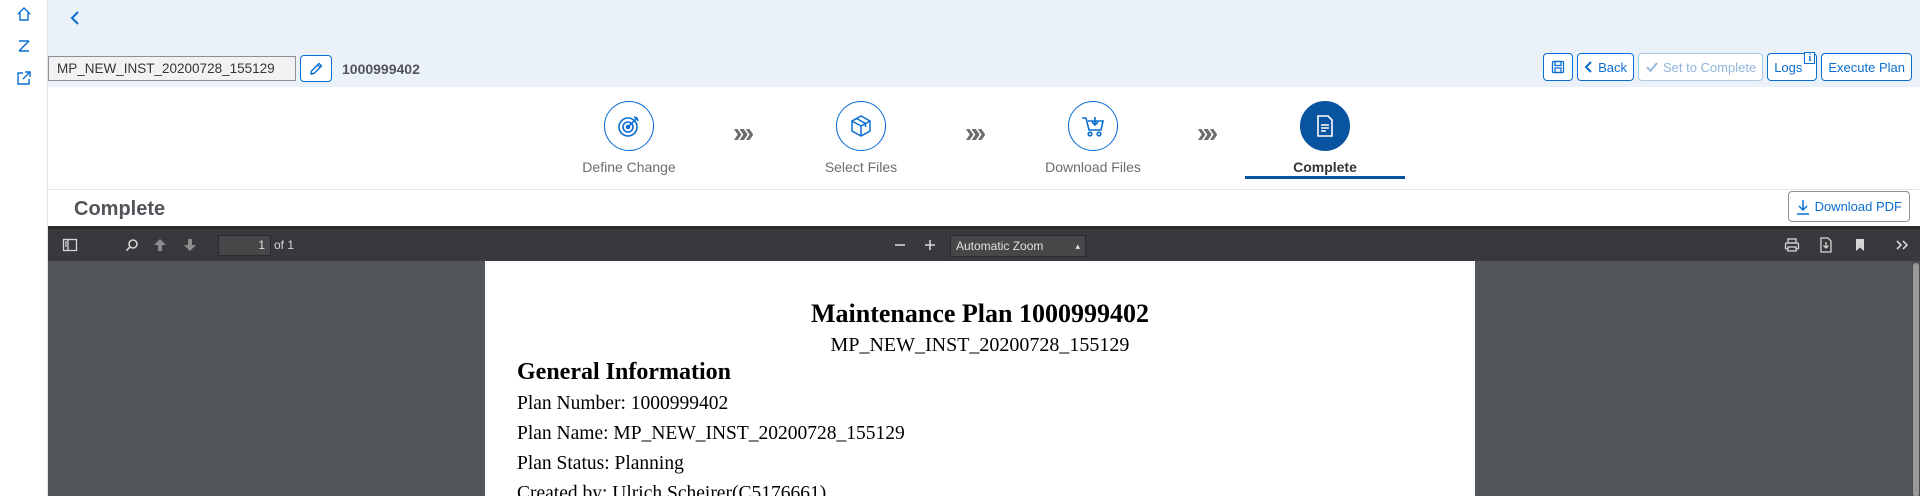  Describe the element at coordinates (900, 245) in the screenshot. I see `zoom-out-icon` at that location.